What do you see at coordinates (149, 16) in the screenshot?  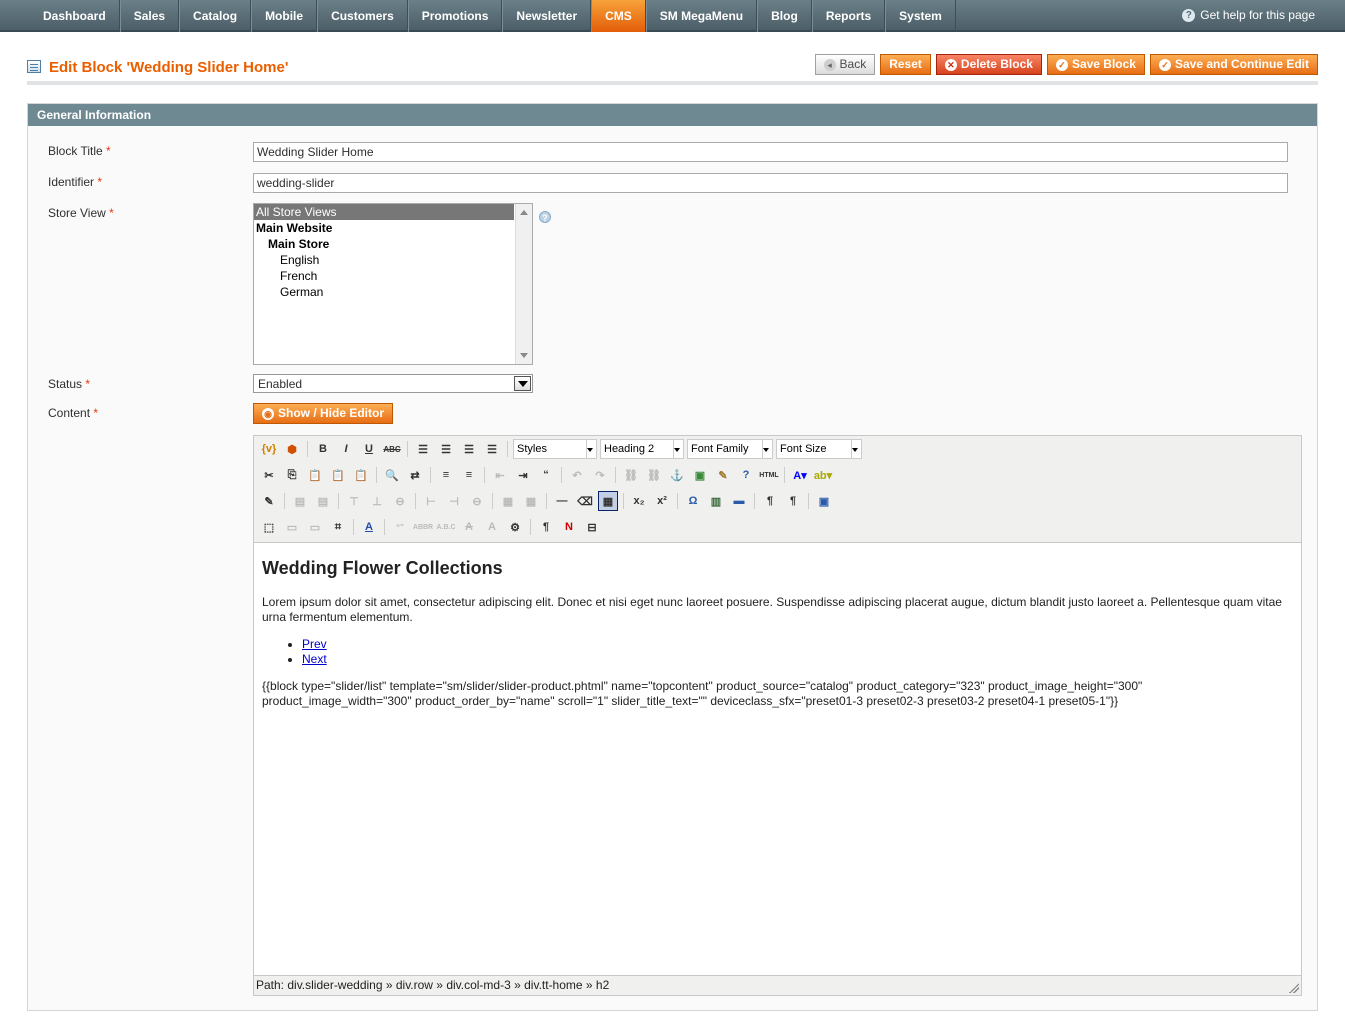 I see `nav-sales: Sales` at bounding box center [149, 16].